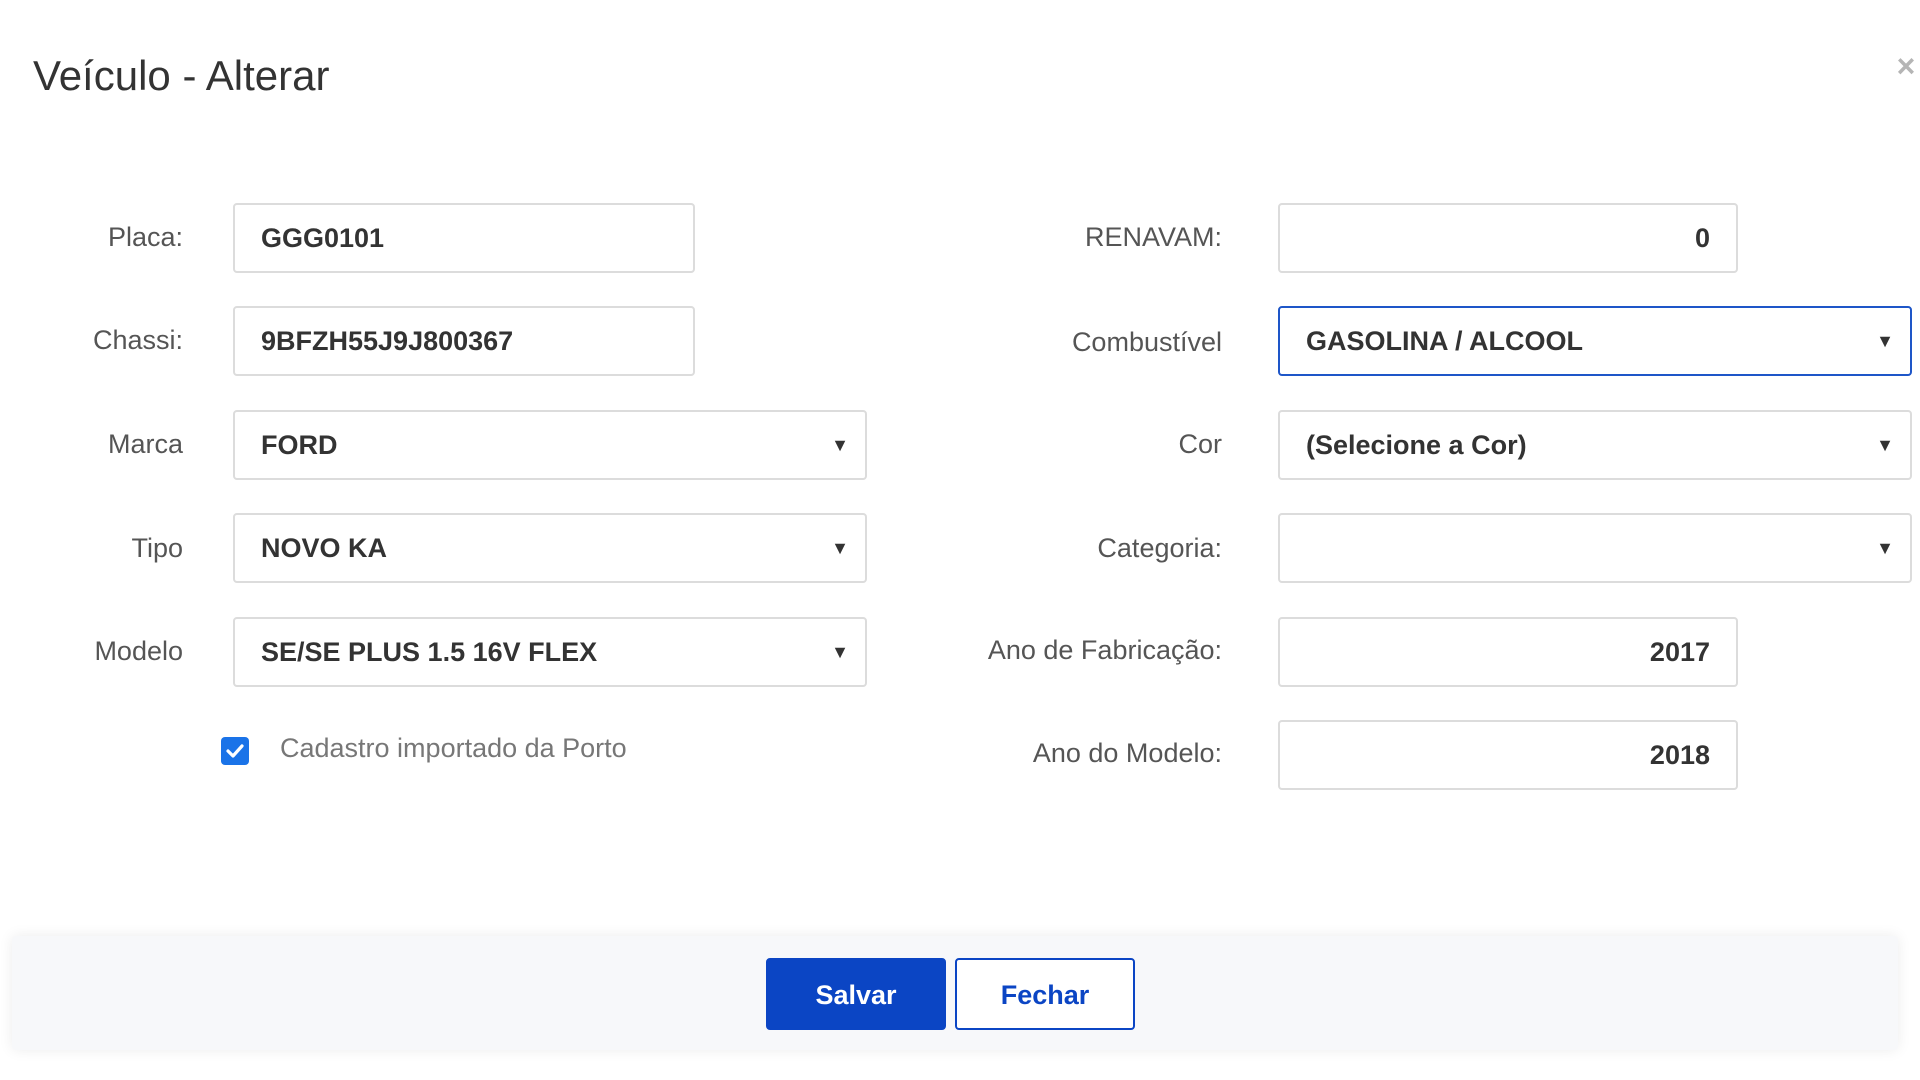  What do you see at coordinates (1595, 341) in the screenshot?
I see `combustivel-select: GASOLINA / ALCOOL ▼` at bounding box center [1595, 341].